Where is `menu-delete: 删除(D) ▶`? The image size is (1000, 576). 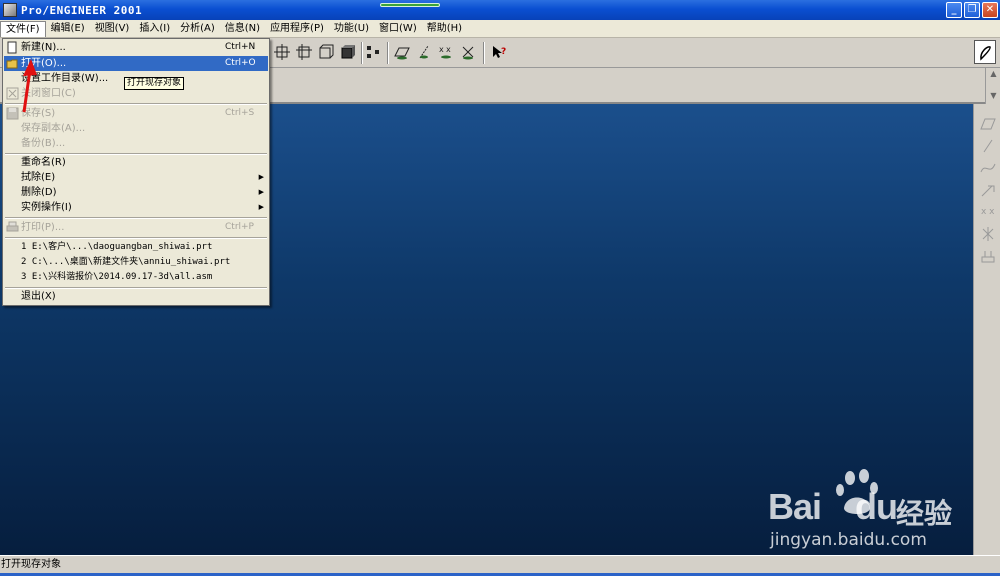
menu-delete: 删除(D) ▶ is located at coordinates (136, 192).